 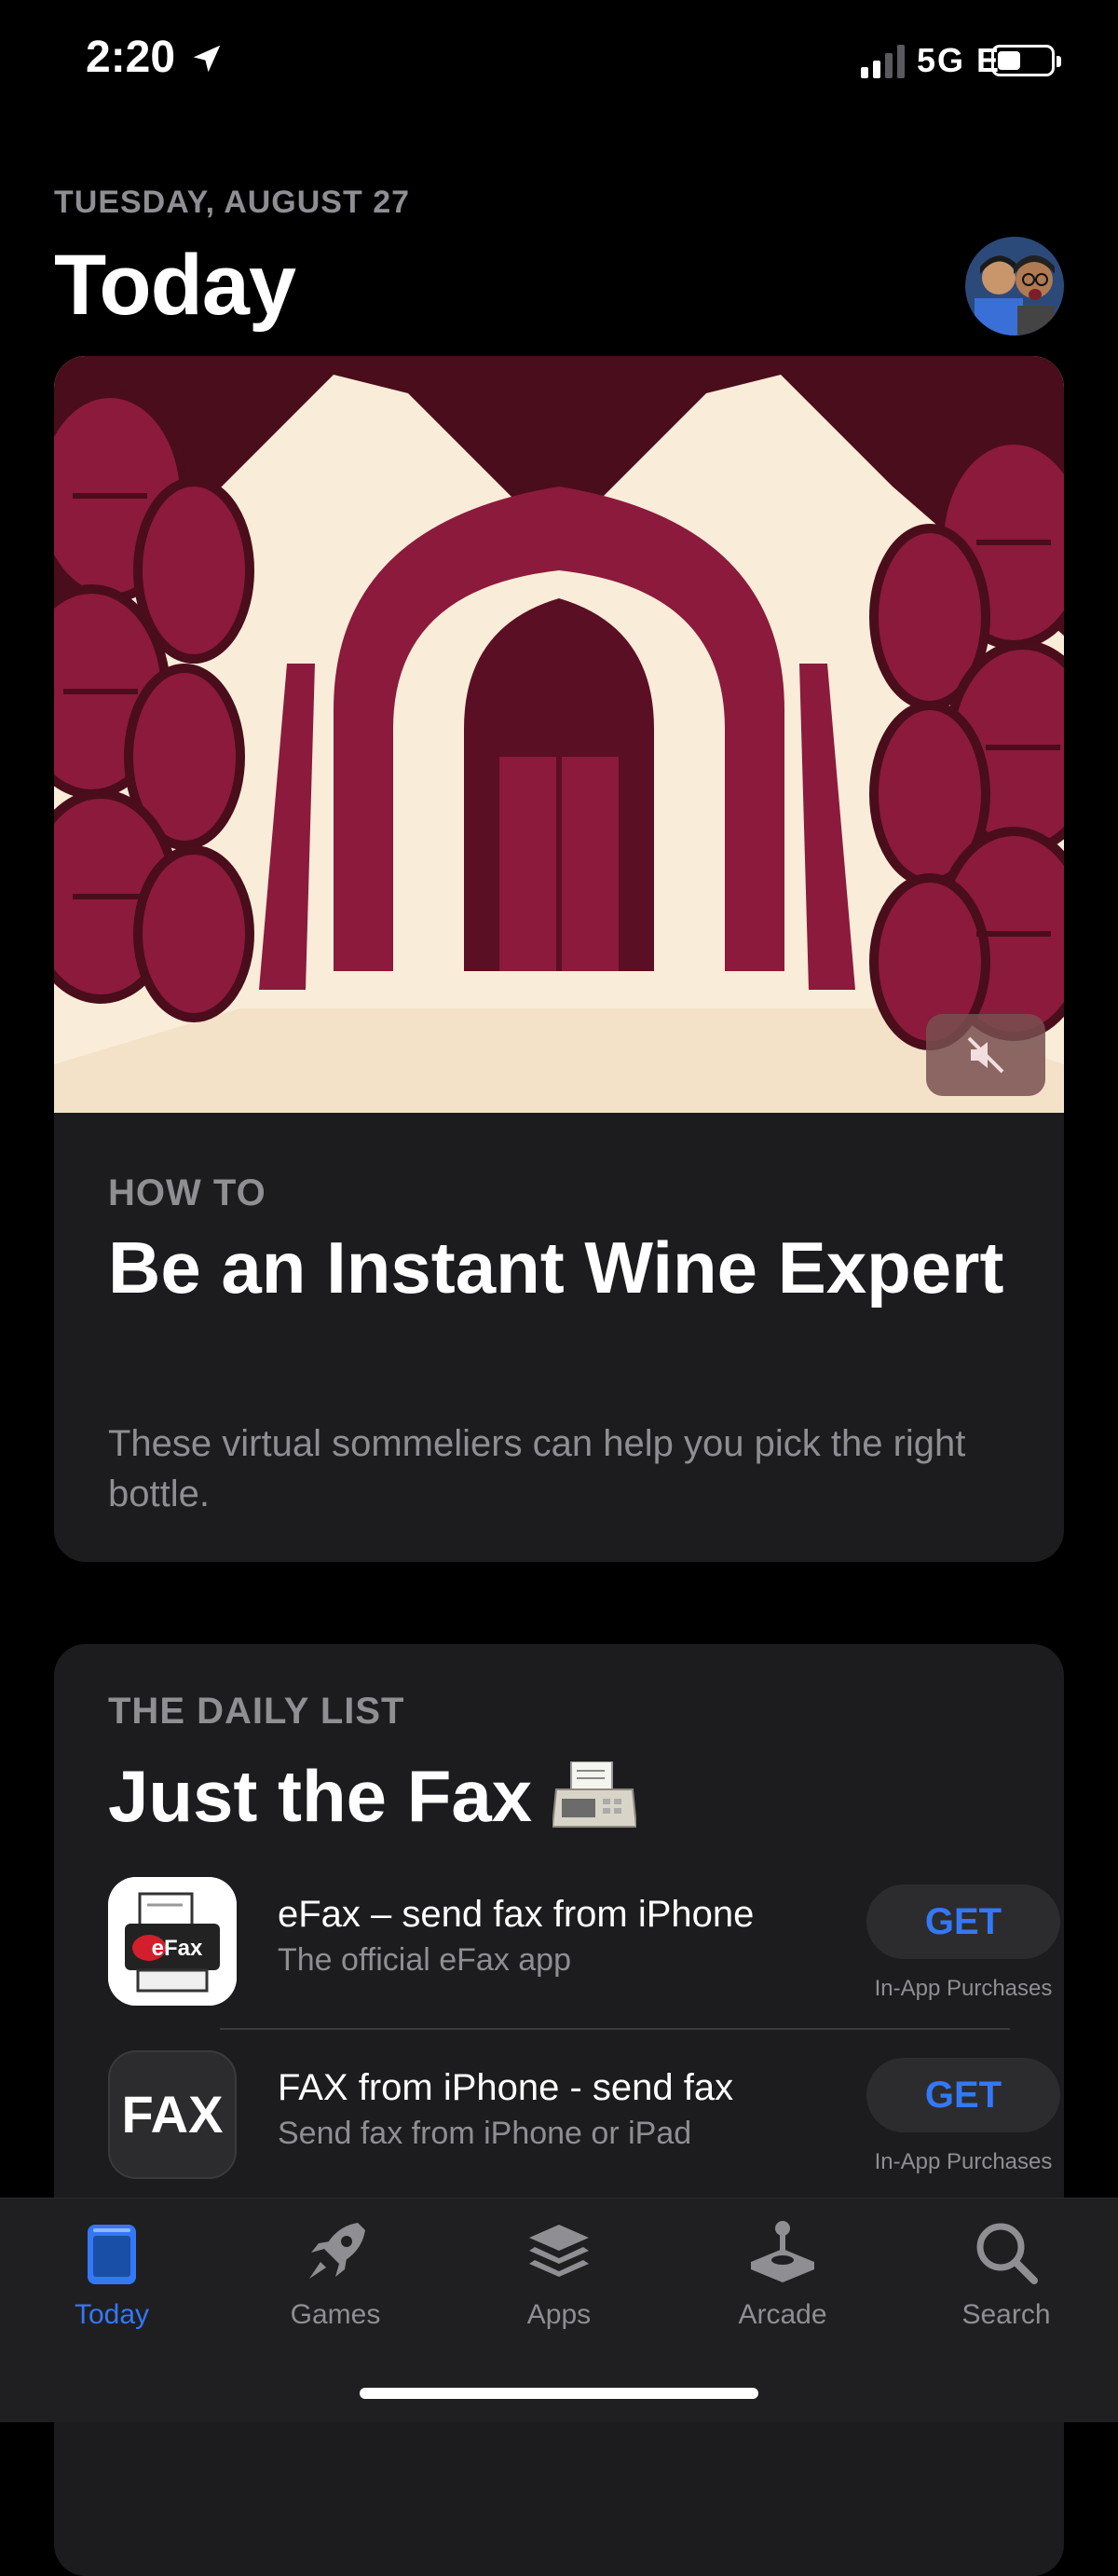 I want to click on tab-search: Search, so click(x=1006, y=2273).